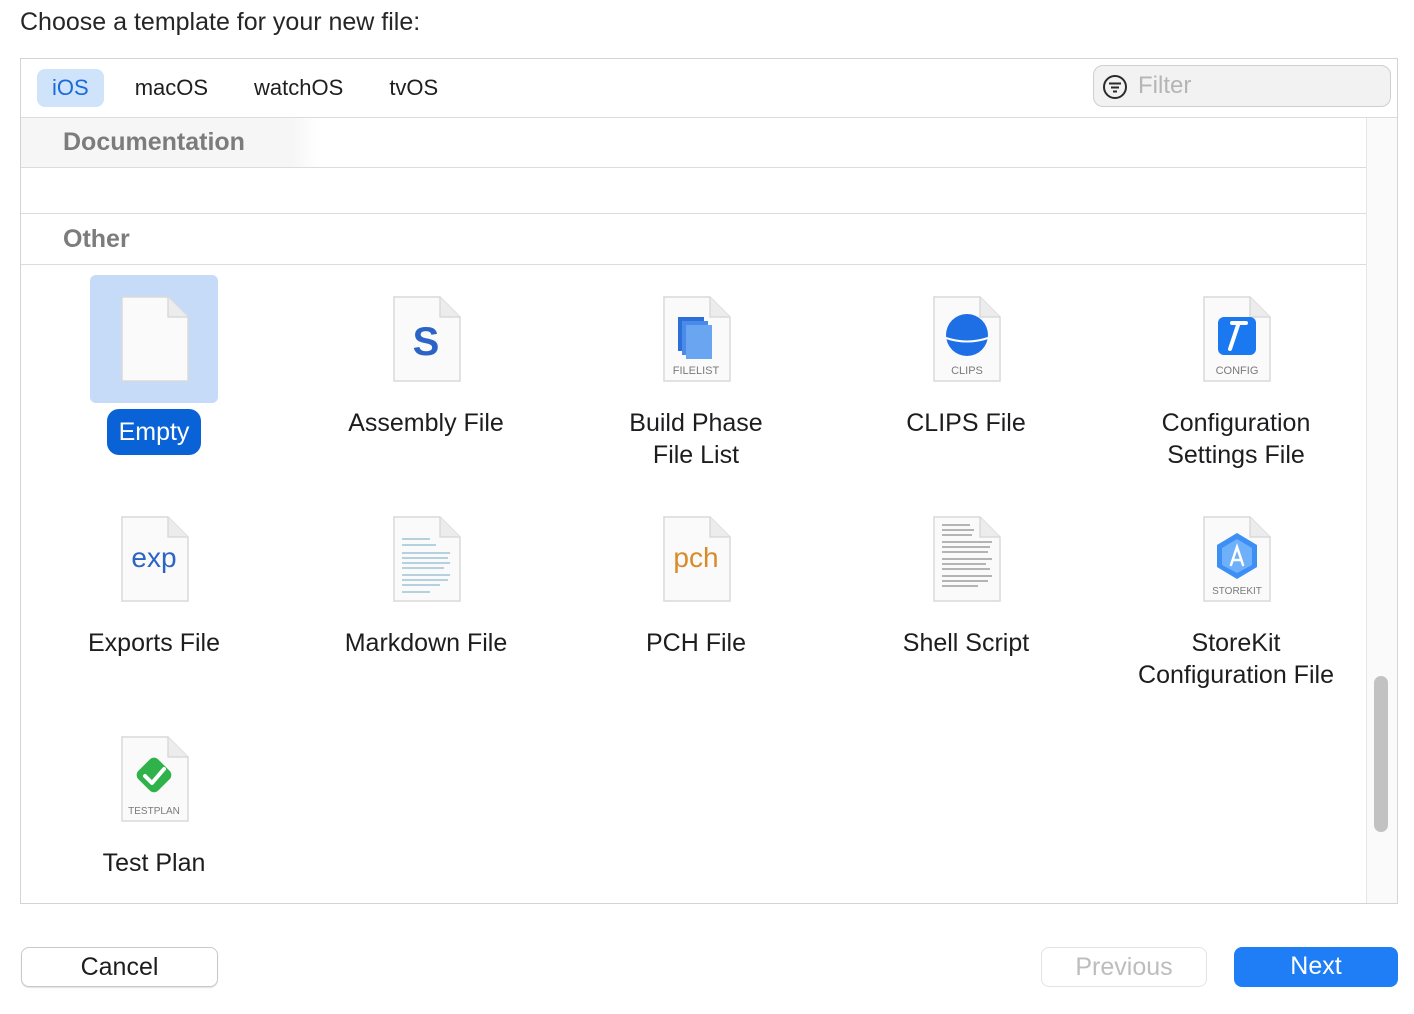 The height and width of the screenshot is (1014, 1414). Describe the element at coordinates (426, 342) in the screenshot. I see `svg-text: S` at that location.